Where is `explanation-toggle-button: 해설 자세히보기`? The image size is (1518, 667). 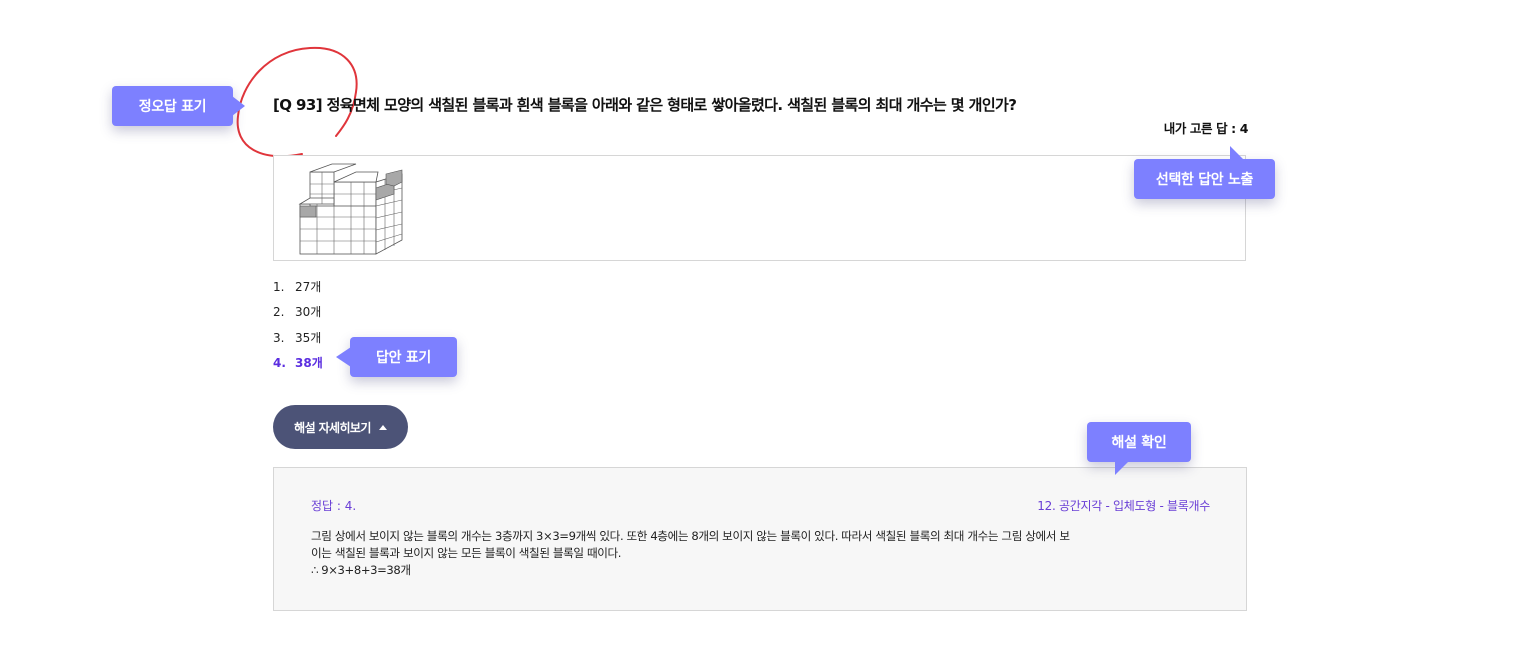
explanation-toggle-button: 해설 자세히보기 is located at coordinates (340, 427).